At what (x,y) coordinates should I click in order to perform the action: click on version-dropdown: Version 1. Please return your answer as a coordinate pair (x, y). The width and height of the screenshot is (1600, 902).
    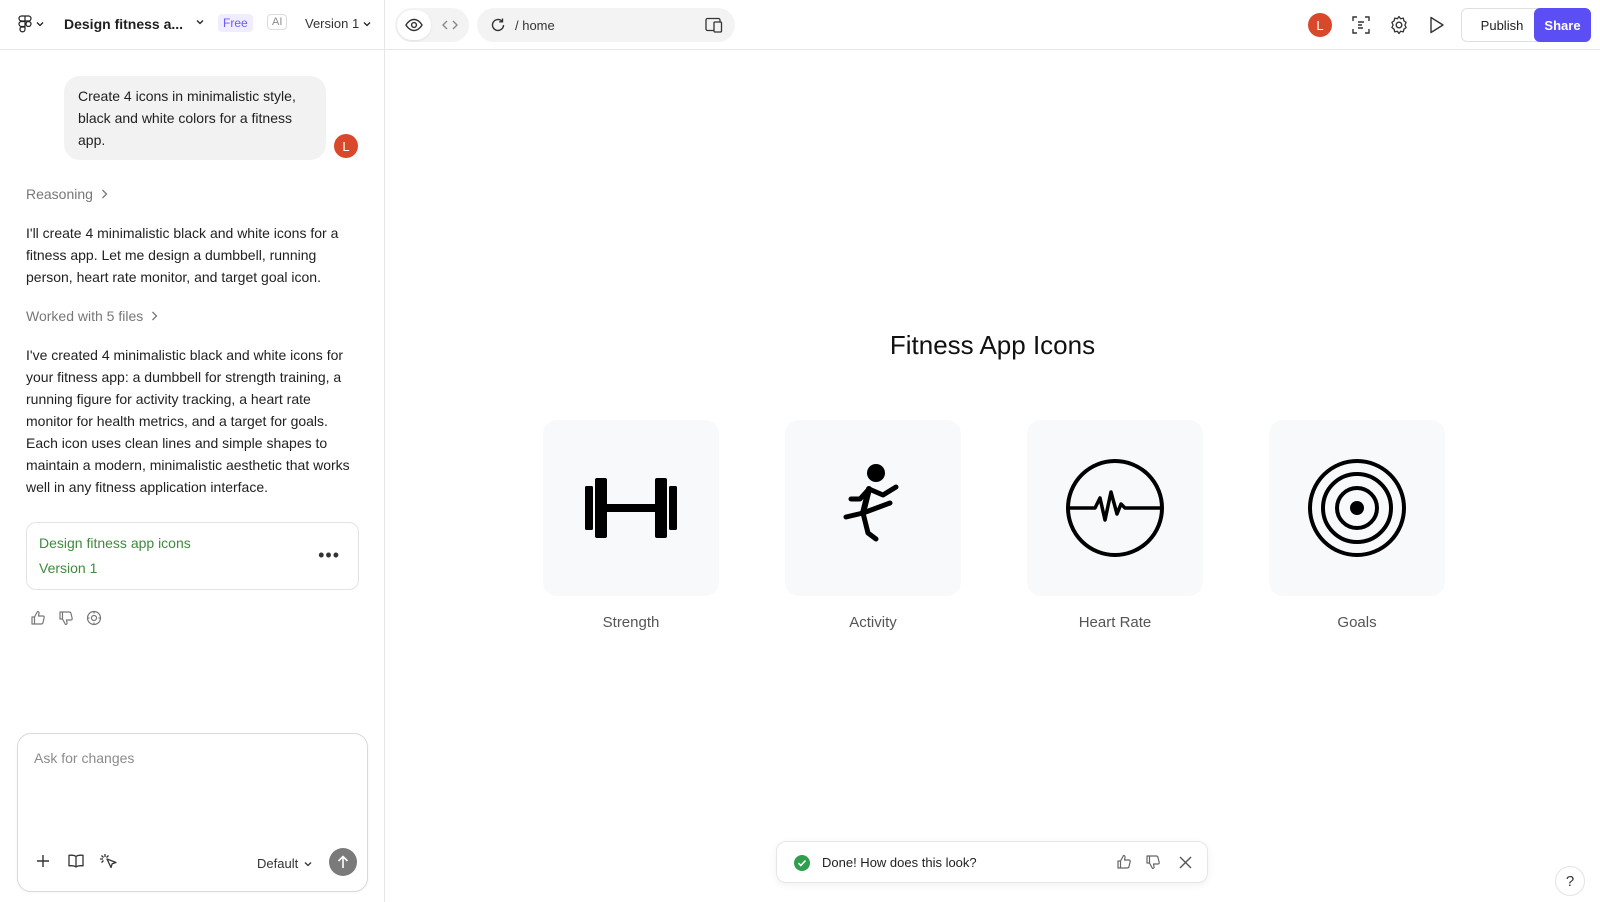
    Looking at the image, I should click on (338, 23).